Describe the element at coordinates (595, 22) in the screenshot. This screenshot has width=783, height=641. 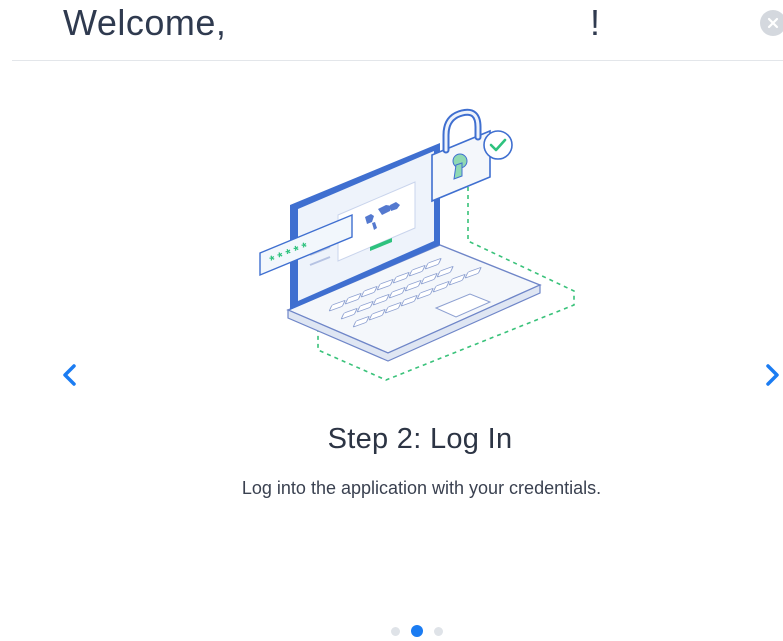
I see `welcome-exclamation: !` at that location.